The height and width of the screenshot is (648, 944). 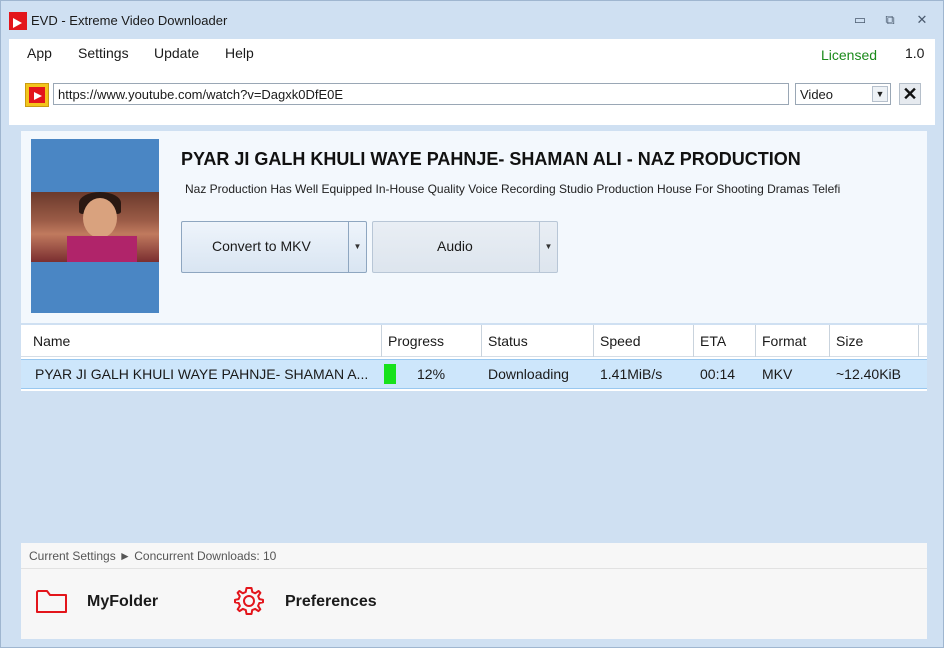 I want to click on preferences-button: Preferences, so click(x=318, y=601).